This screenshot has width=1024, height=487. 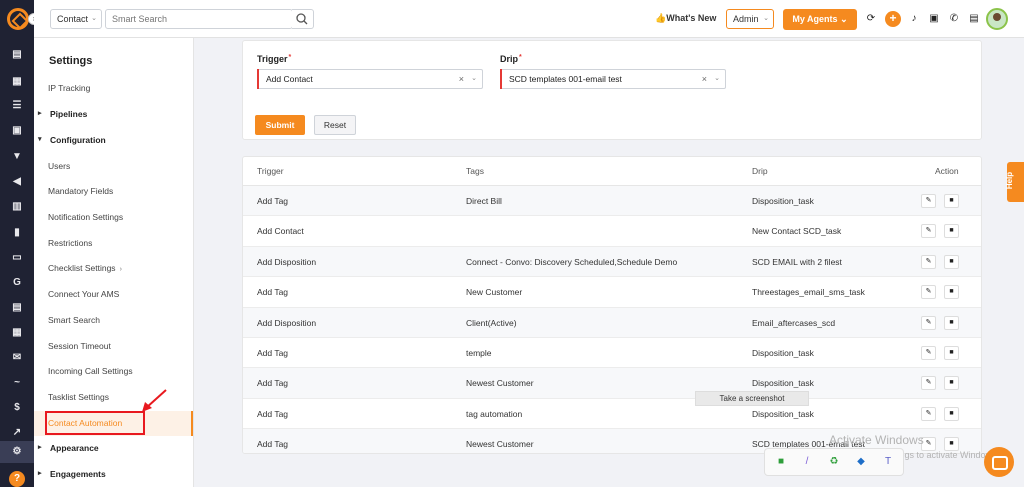 I want to click on notes-icon: ▥, so click(x=17, y=207).